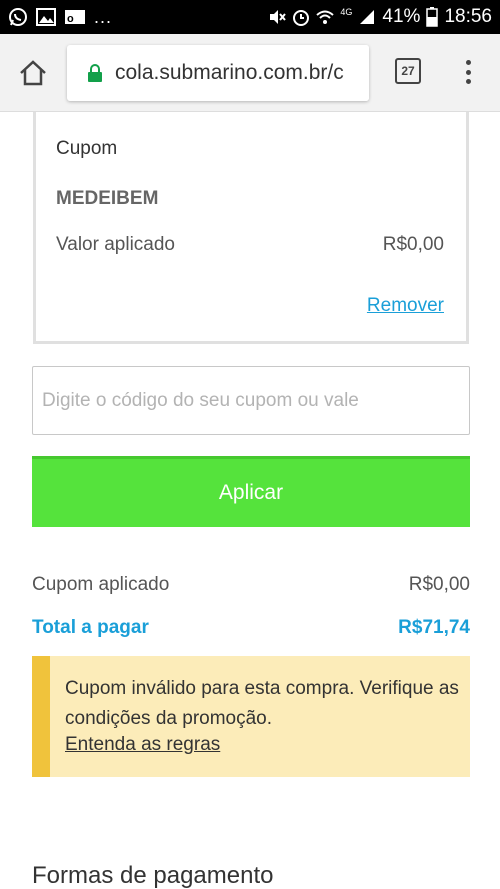 Image resolution: width=500 pixels, height=889 pixels. Describe the element at coordinates (301, 17) in the screenshot. I see `alarm-icon` at that location.